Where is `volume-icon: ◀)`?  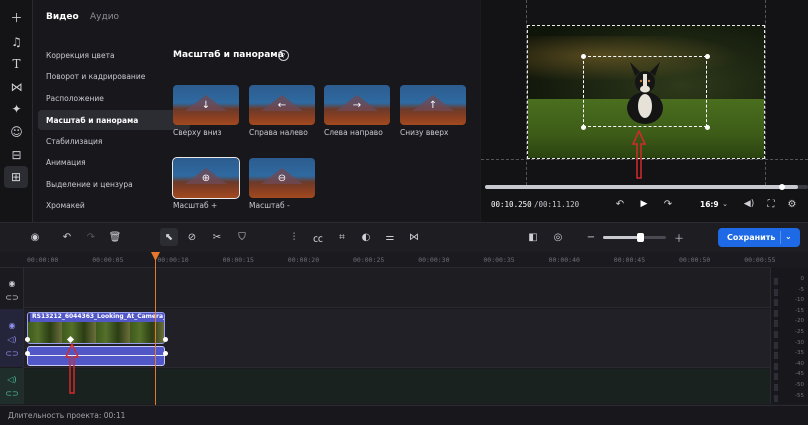 volume-icon: ◀) is located at coordinates (749, 204).